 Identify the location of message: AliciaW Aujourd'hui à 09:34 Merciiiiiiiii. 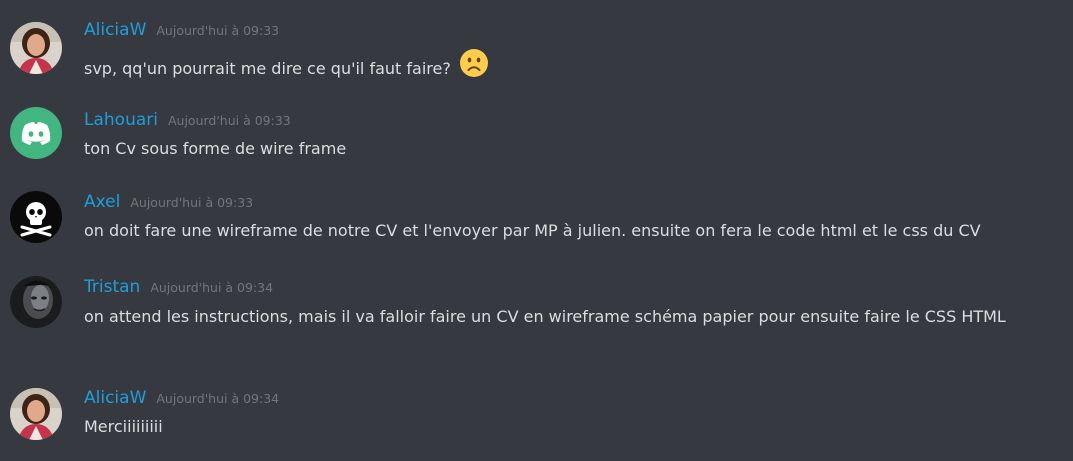
(536, 418).